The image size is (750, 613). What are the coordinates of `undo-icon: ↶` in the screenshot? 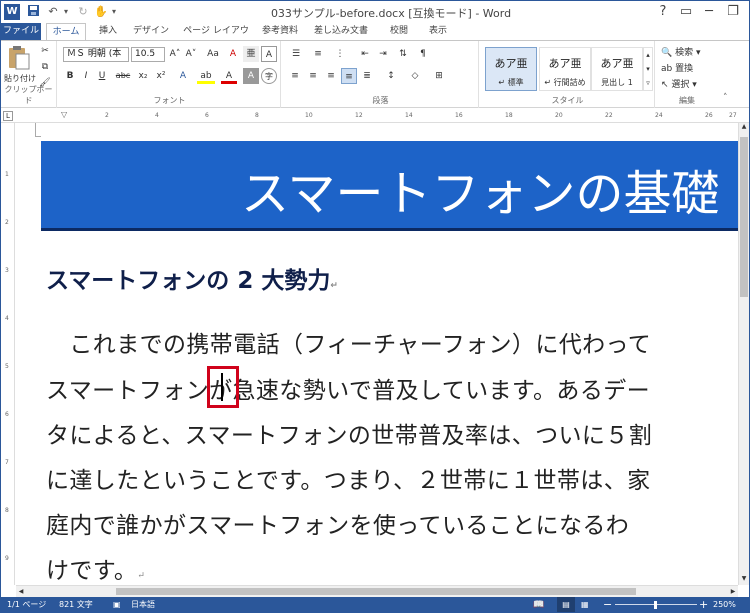 It's located at (53, 12).